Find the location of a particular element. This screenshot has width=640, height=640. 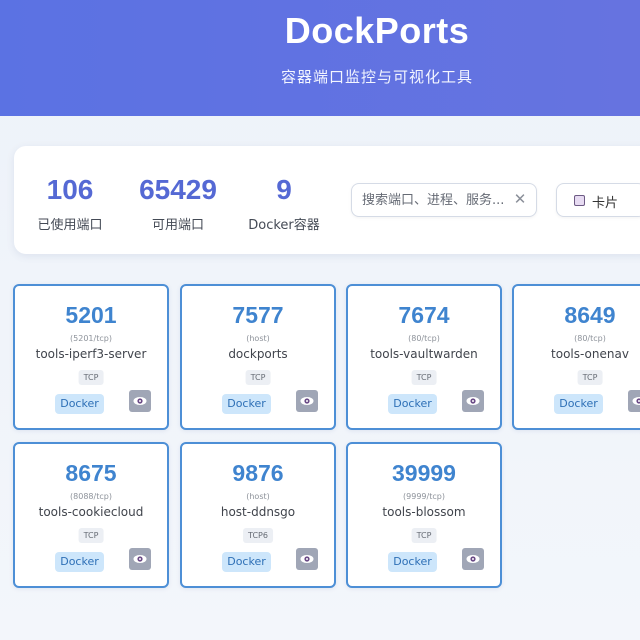

port-number: 8675 is located at coordinates (91, 473).